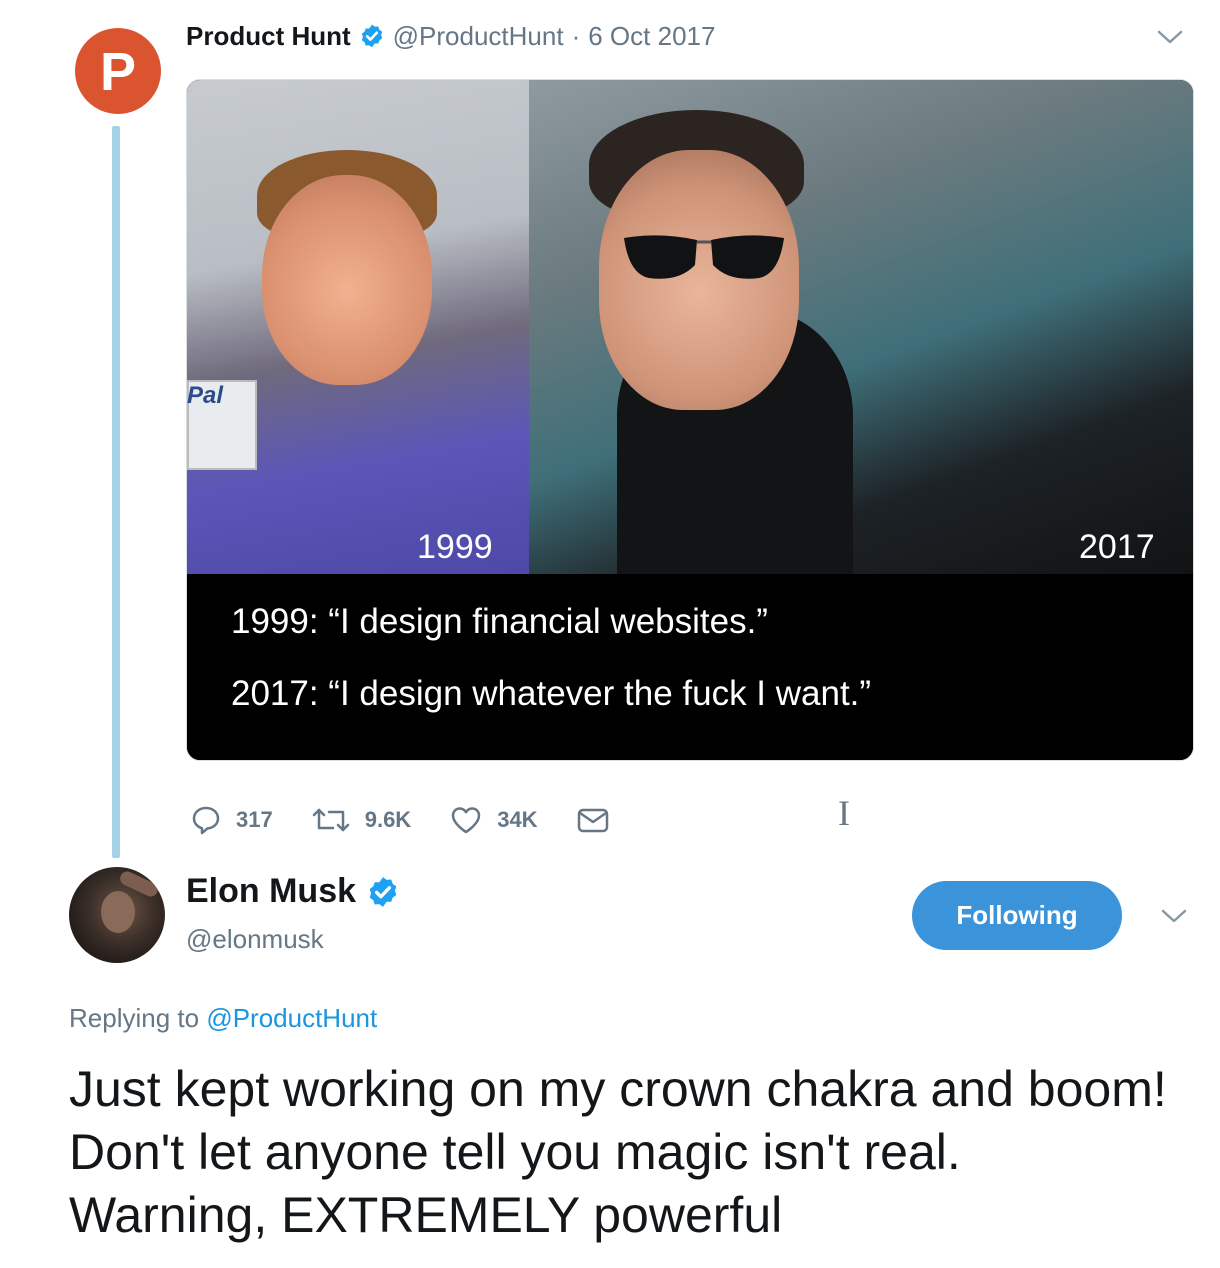 The height and width of the screenshot is (1268, 1220). Describe the element at coordinates (347, 280) in the screenshot. I see `face-shape` at that location.